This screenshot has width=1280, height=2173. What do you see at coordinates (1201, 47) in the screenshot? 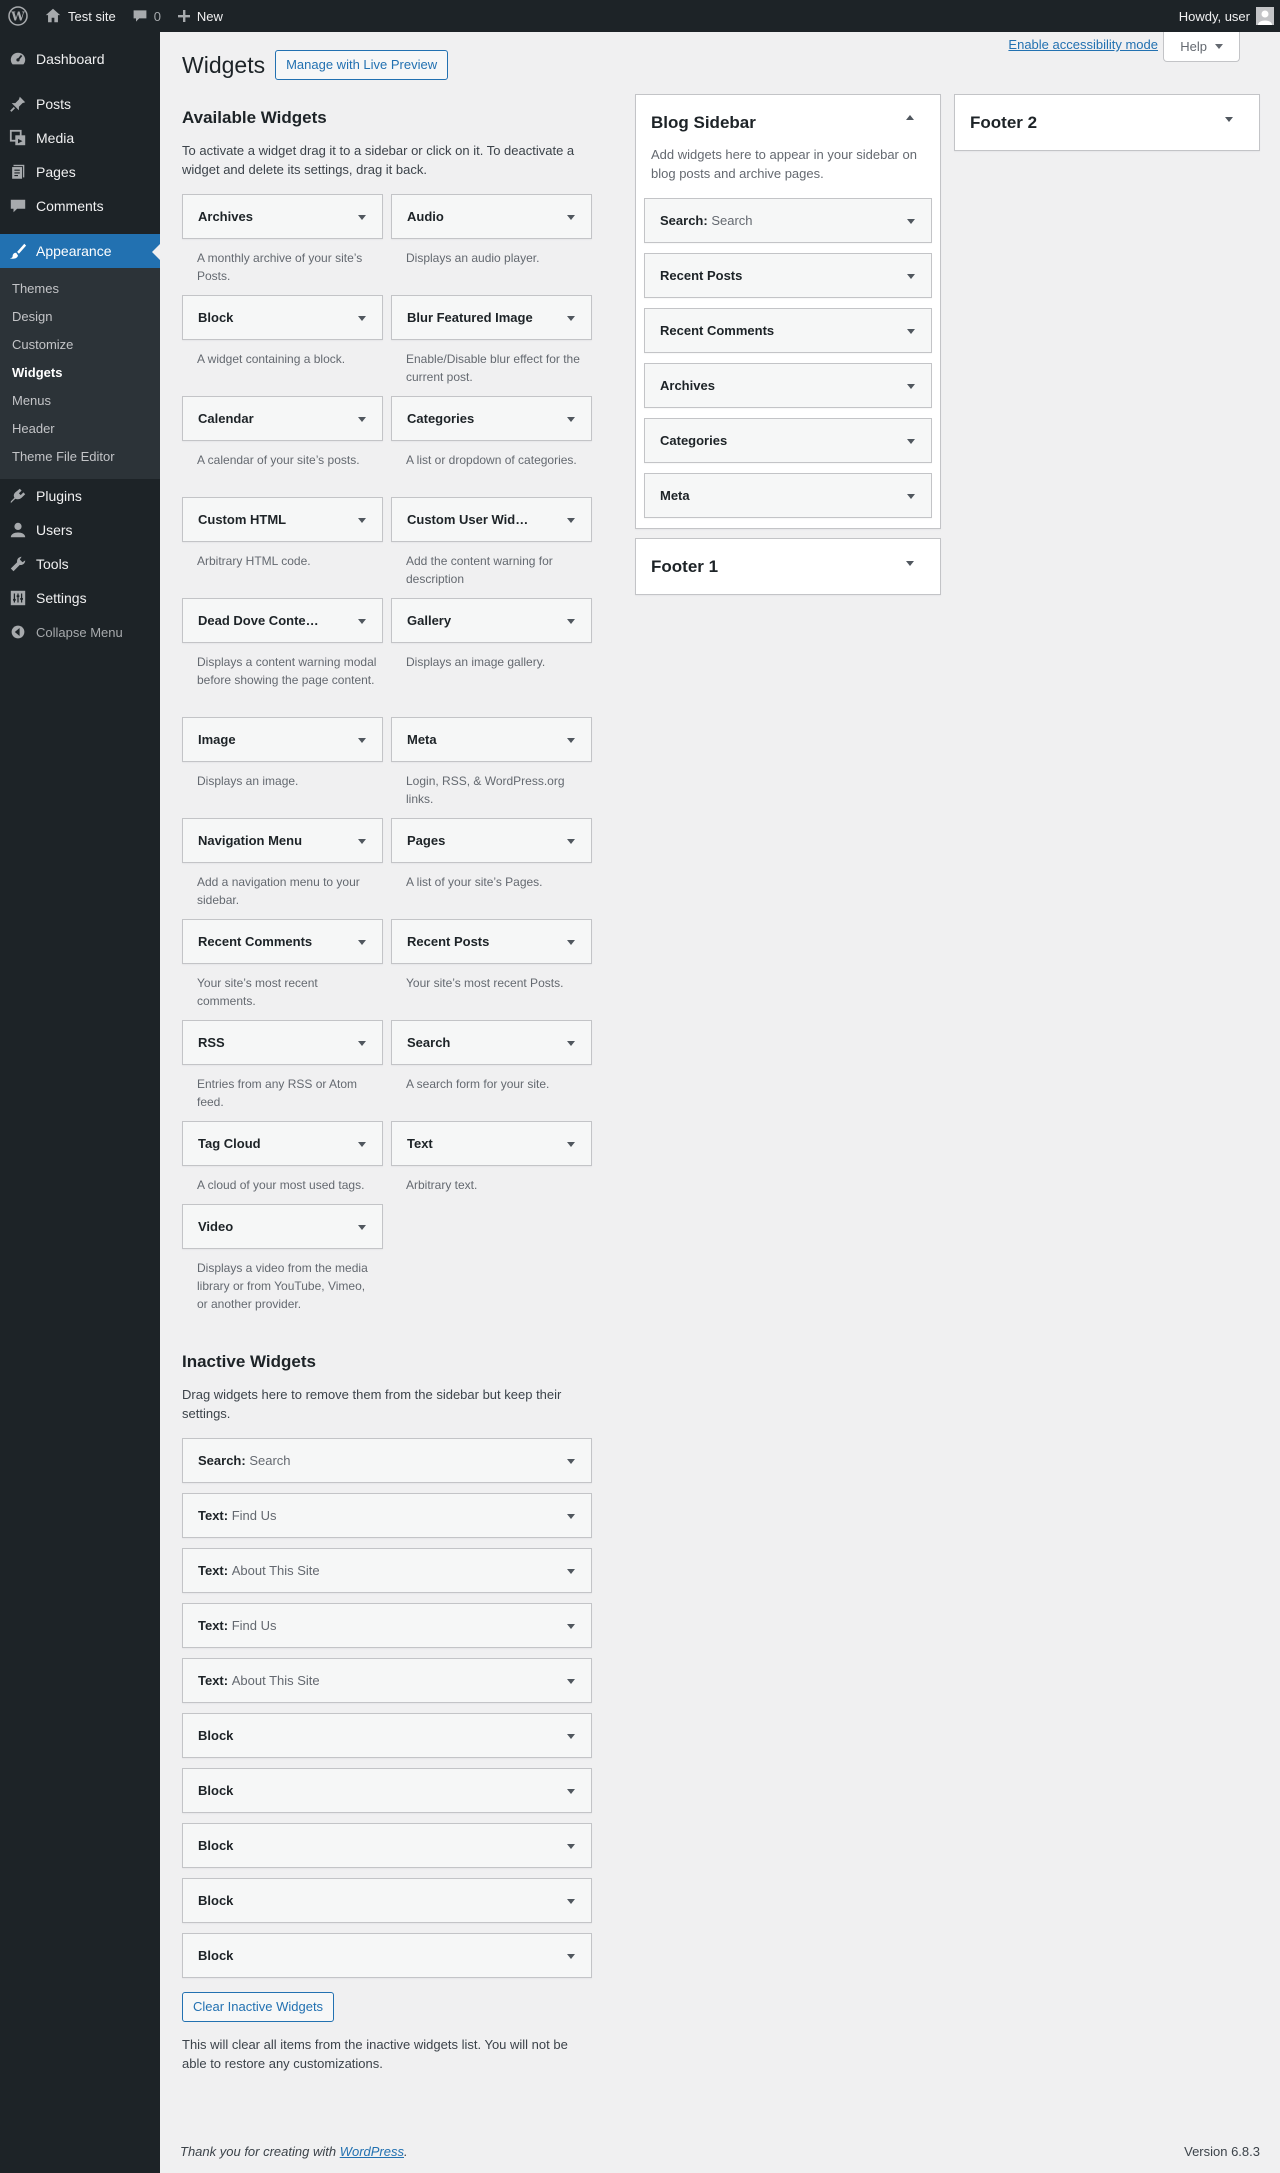
I see `help-tab-button: Help` at bounding box center [1201, 47].